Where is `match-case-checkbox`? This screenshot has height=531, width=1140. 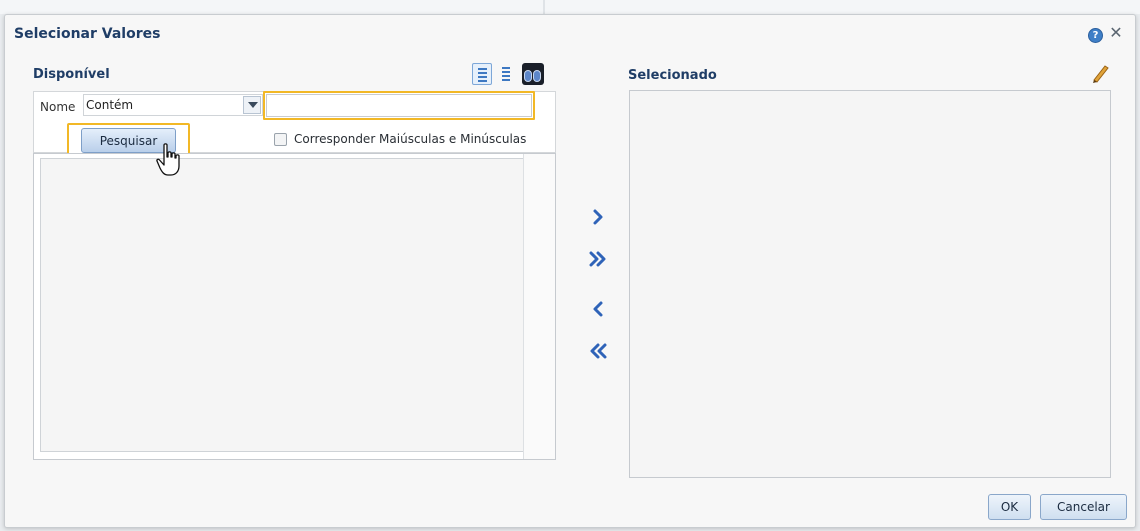
match-case-checkbox is located at coordinates (280, 139).